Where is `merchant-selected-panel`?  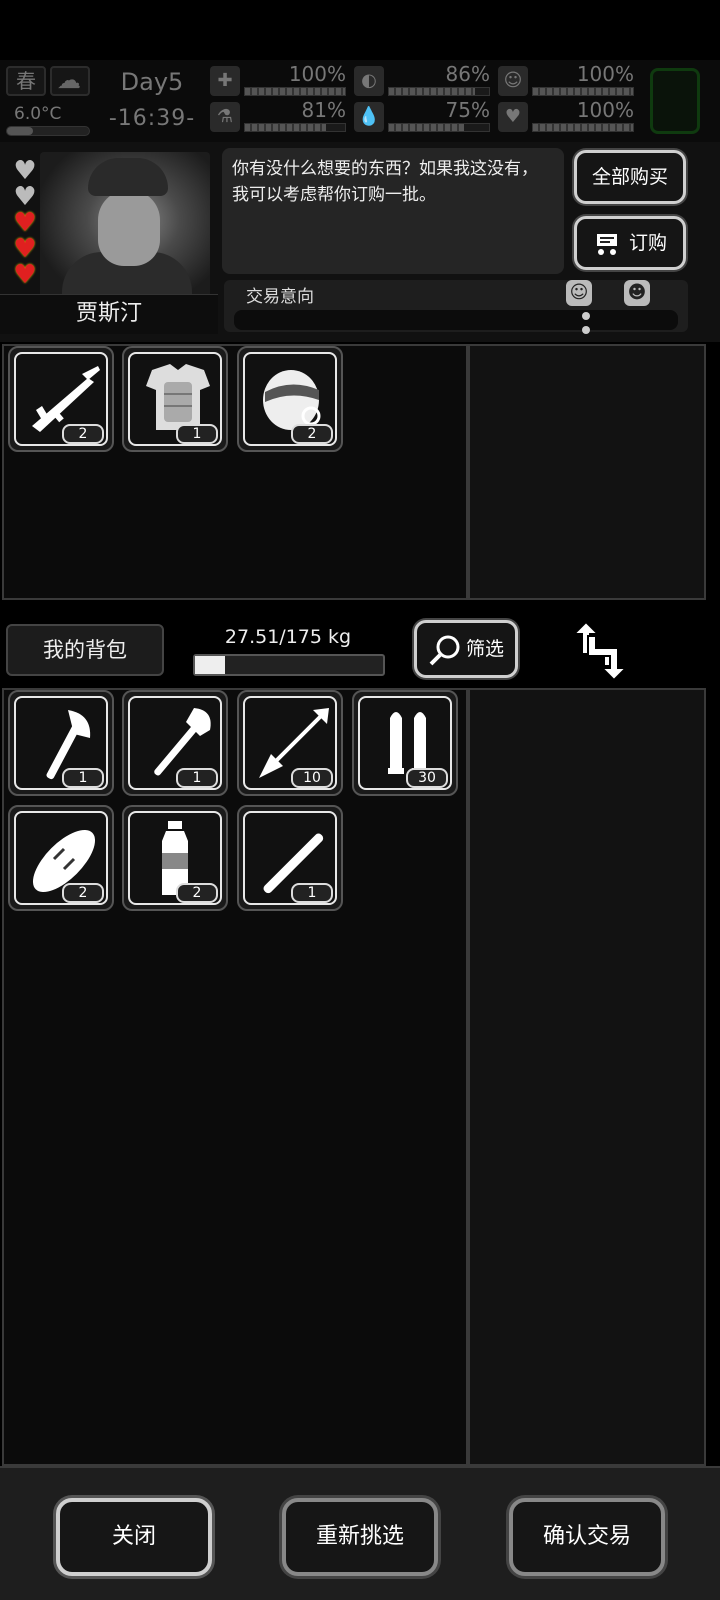 merchant-selected-panel is located at coordinates (587, 472).